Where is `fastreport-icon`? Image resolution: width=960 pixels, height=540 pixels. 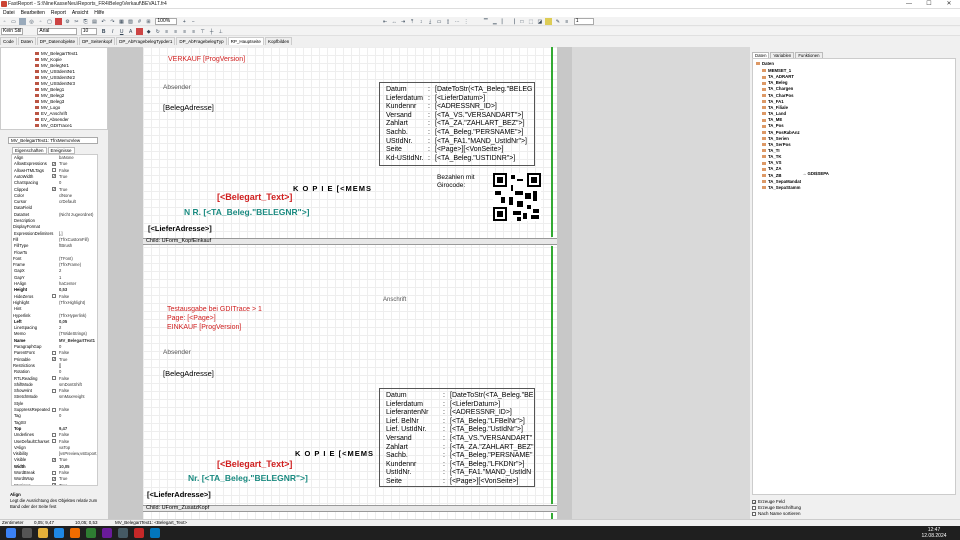
fastreport-icon is located at coordinates (139, 533).